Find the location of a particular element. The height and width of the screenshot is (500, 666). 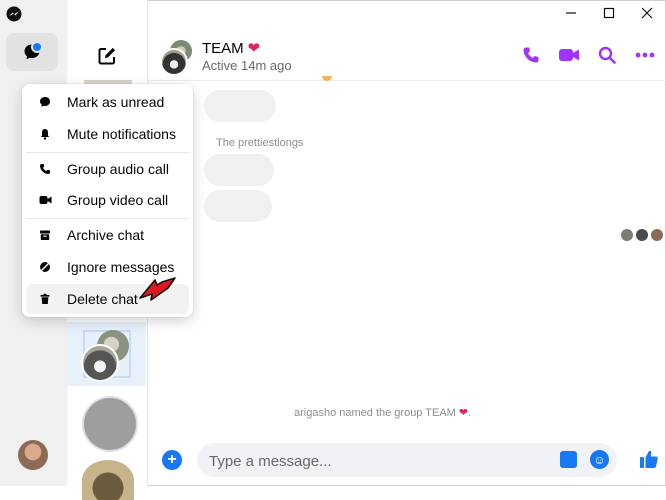

maximize-button is located at coordinates (609, 13).